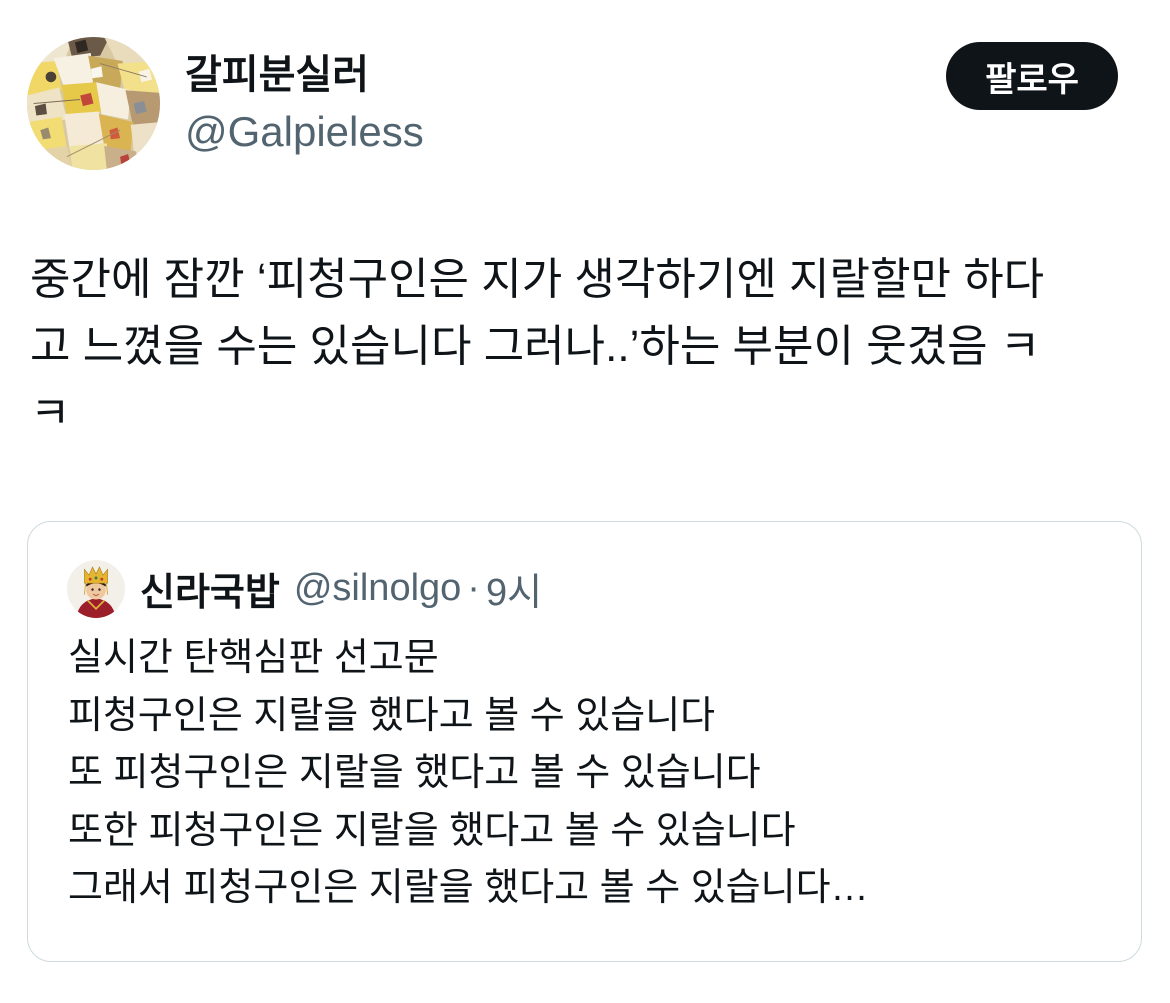 The width and height of the screenshot is (1170, 1003). Describe the element at coordinates (392, 715) in the screenshot. I see `quoted-tweet-text-line: 피청구인은 지랄을 했다고 볼 수 있습니다` at that location.